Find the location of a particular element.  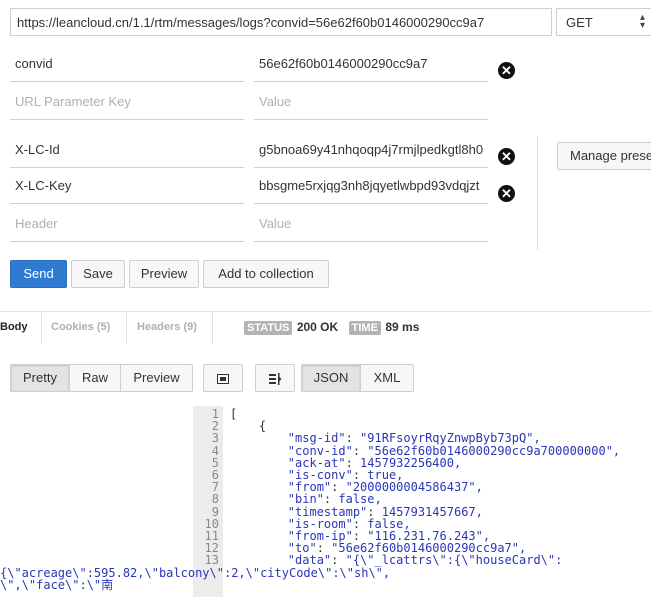

param-value-input: 56e62f60b0146000290cc9a7 is located at coordinates (371, 69).